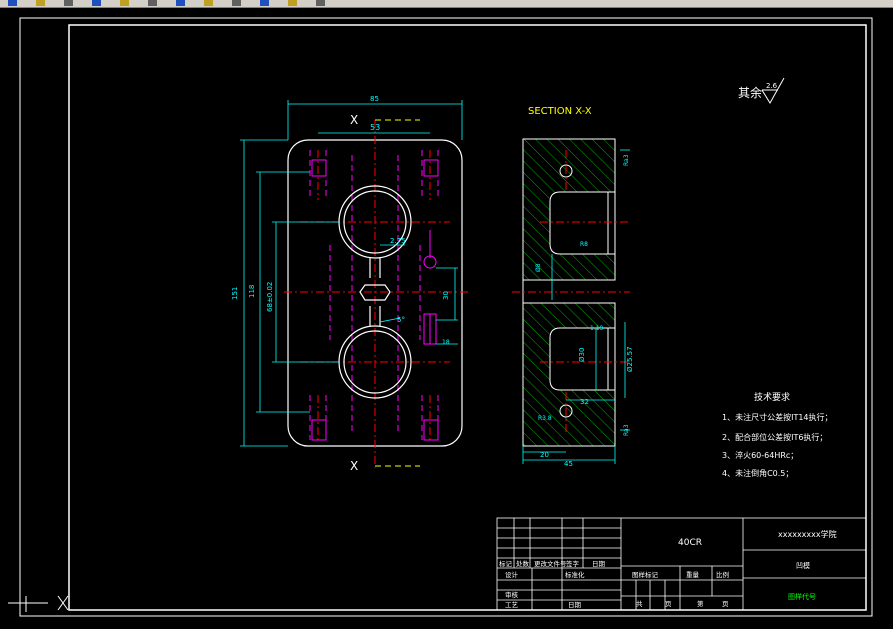 Image resolution: width=893 pixels, height=629 pixels. I want to click on svg-text: 3、淬火60-64HRc；, so click(760, 455).